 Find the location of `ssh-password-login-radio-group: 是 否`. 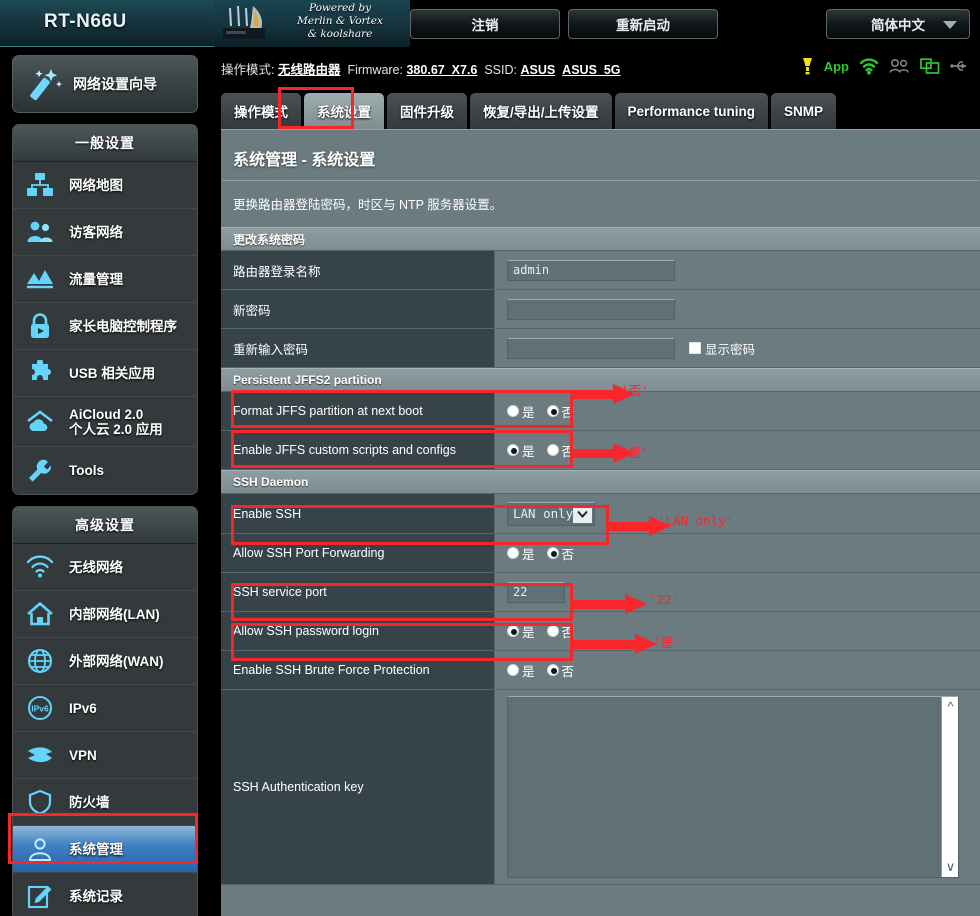

ssh-password-login-radio-group: 是 否 is located at coordinates (546, 631).